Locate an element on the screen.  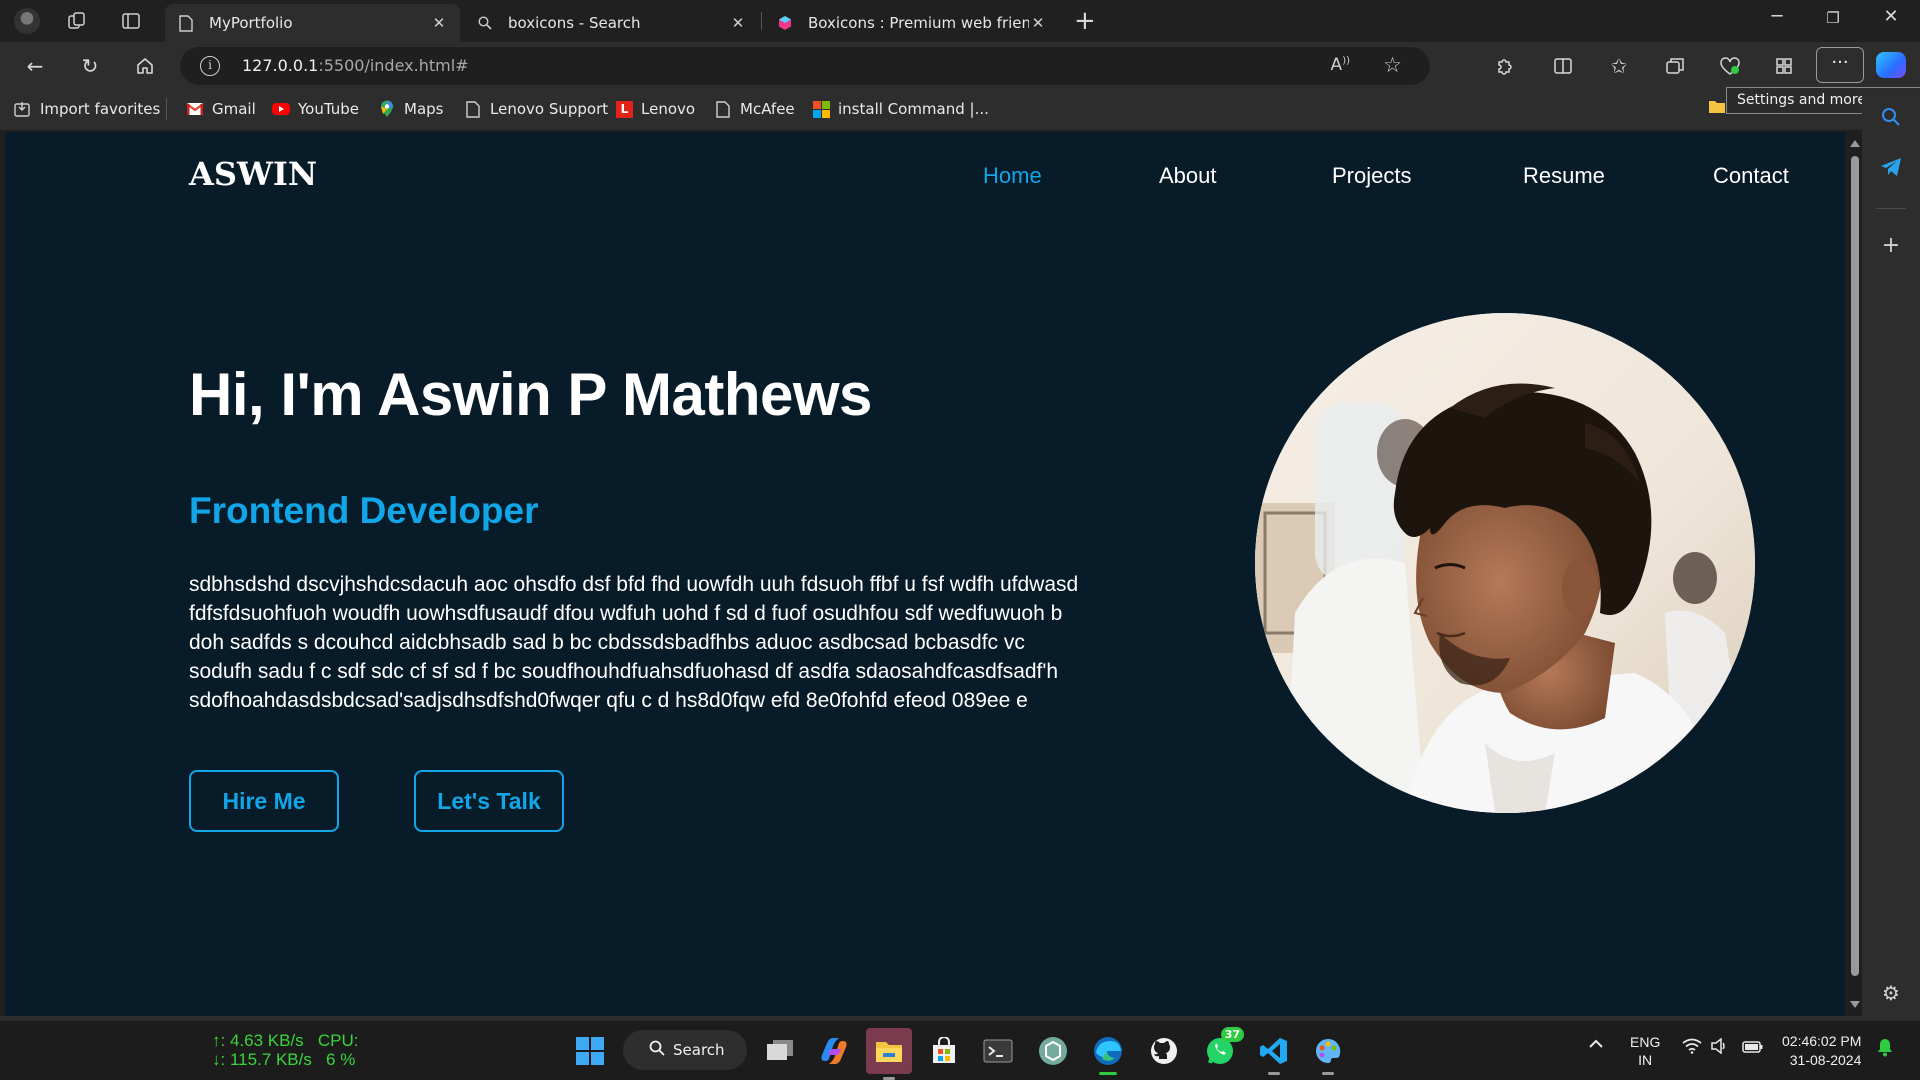
refresh-icon: ↻ is located at coordinates (90, 66).